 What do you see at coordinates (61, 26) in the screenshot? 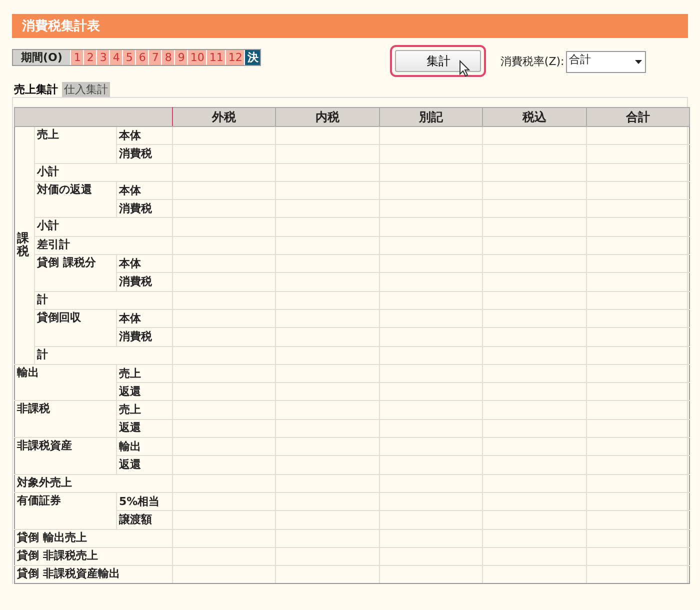
I see `window-title: 消費税集計表` at bounding box center [61, 26].